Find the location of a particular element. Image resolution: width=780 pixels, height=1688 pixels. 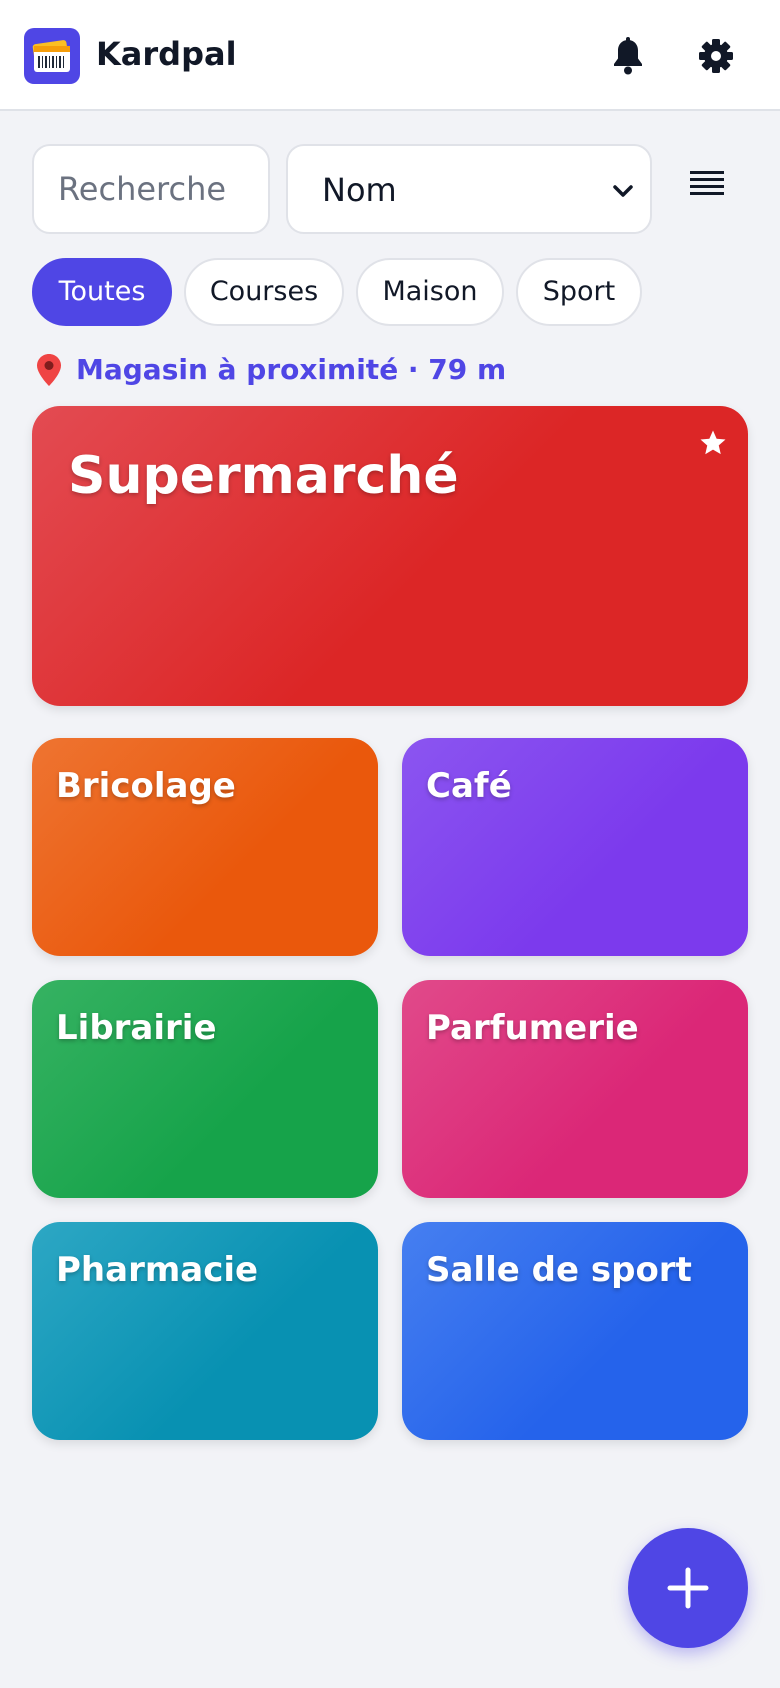

location-pin-icon is located at coordinates (49, 370).